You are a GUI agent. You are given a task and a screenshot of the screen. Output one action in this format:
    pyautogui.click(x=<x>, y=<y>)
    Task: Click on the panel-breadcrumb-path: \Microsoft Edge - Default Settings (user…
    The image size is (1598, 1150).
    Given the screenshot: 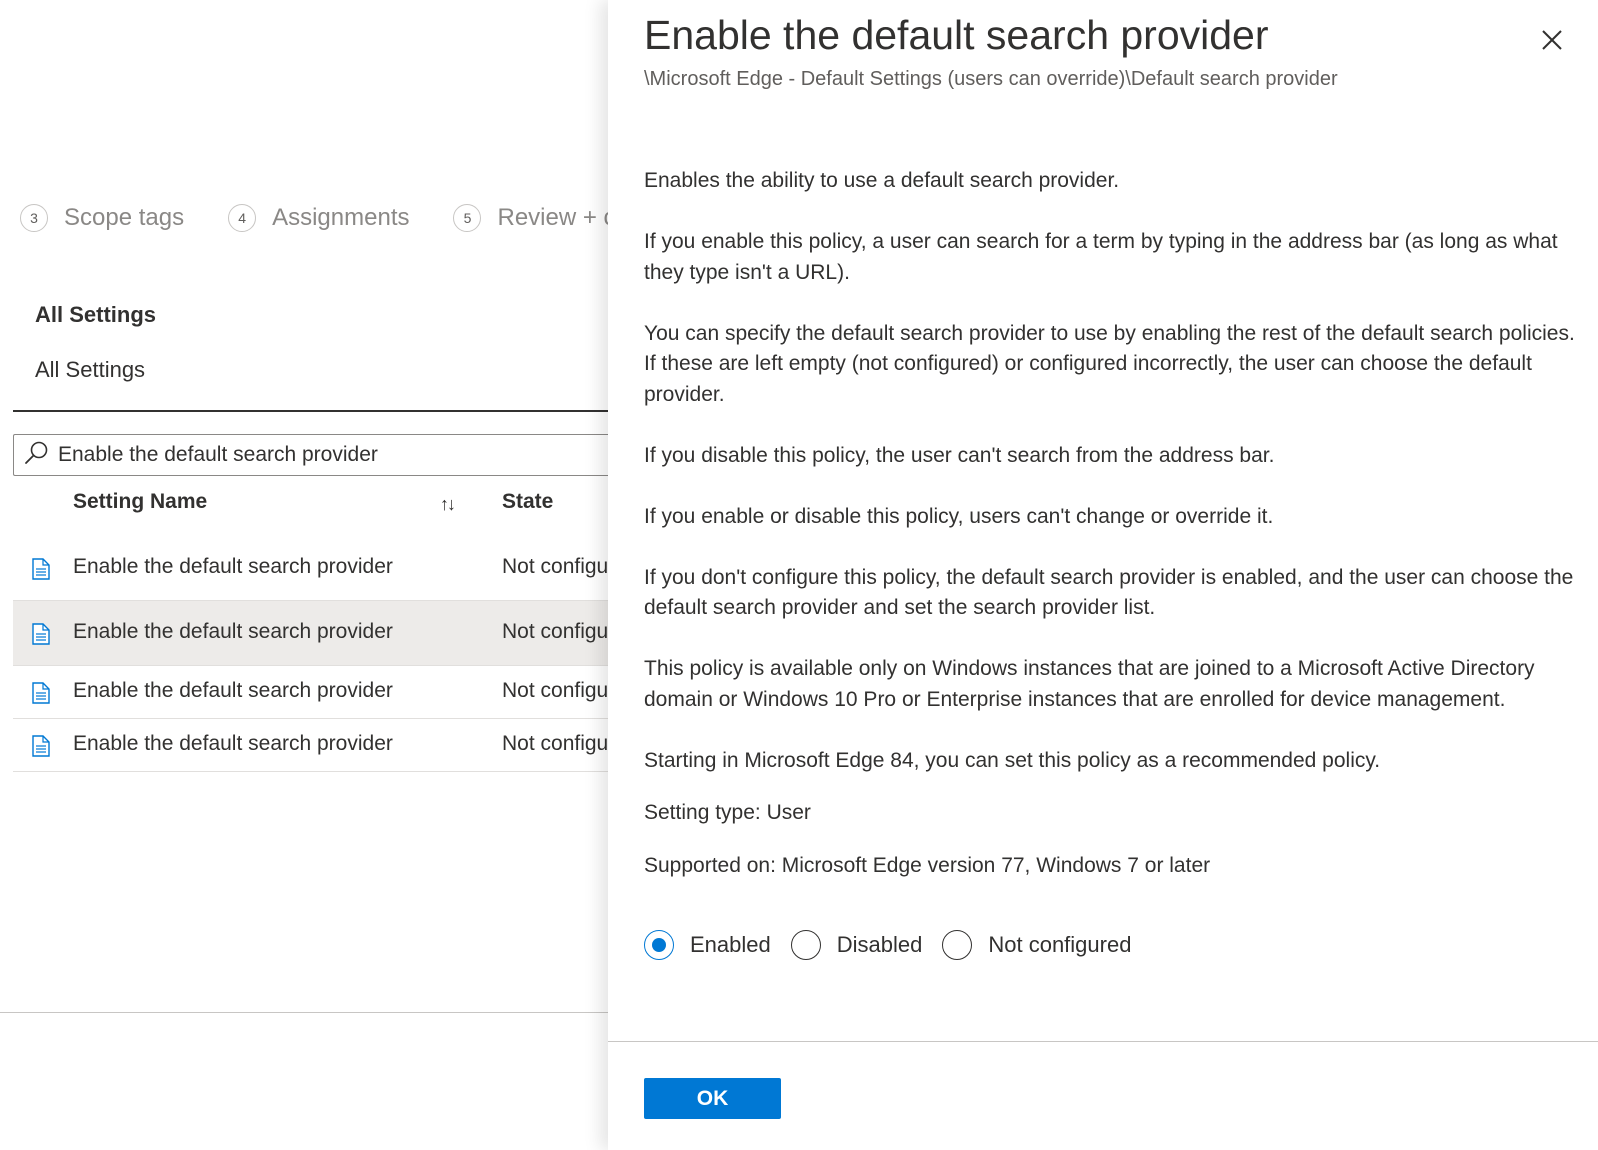 What is the action you would take?
    pyautogui.click(x=991, y=79)
    